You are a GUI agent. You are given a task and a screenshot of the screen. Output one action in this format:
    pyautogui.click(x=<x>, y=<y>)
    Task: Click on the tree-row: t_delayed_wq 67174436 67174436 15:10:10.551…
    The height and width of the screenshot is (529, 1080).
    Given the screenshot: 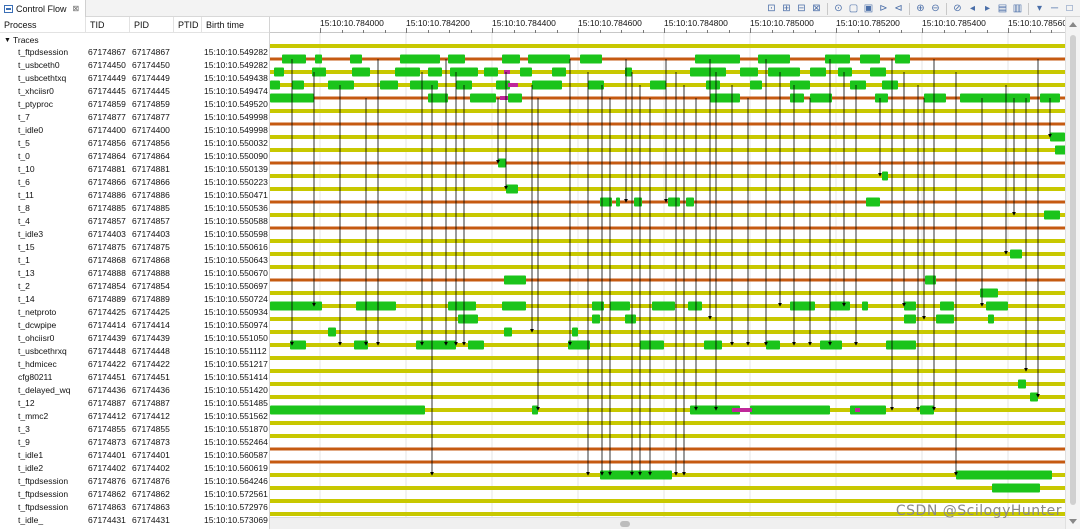 What is the action you would take?
    pyautogui.click(x=134, y=390)
    